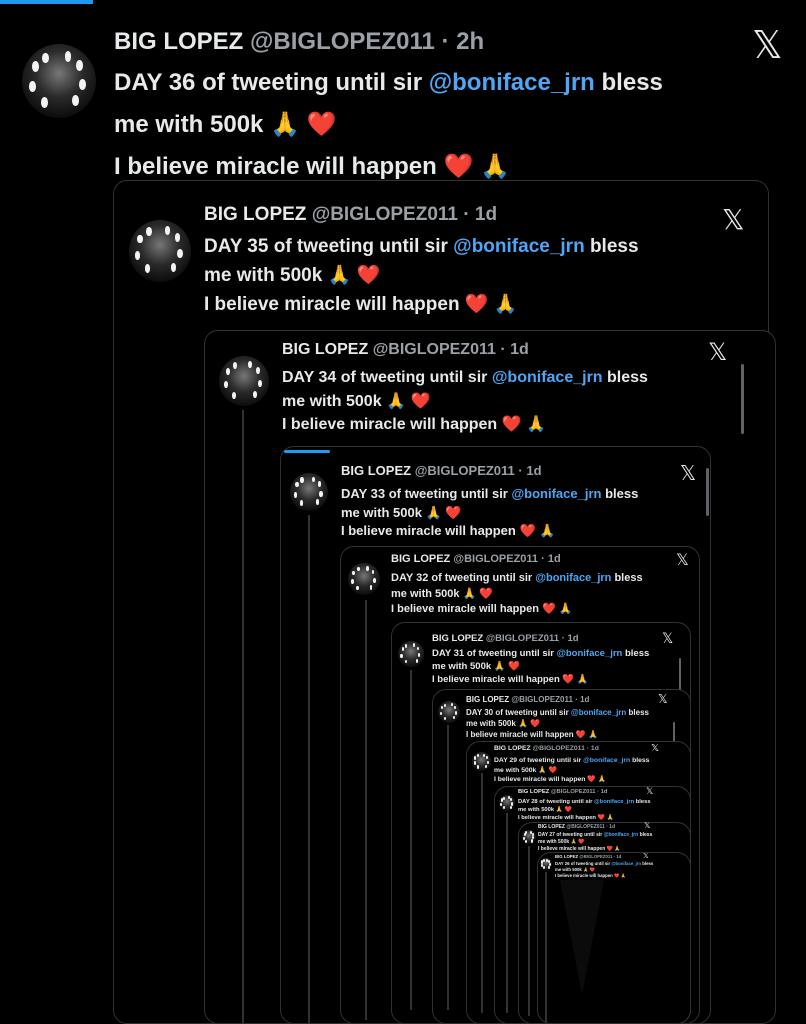 The image size is (806, 1024). I want to click on tweet-text-part: DAY 34 of tweeting until sir, so click(387, 377).